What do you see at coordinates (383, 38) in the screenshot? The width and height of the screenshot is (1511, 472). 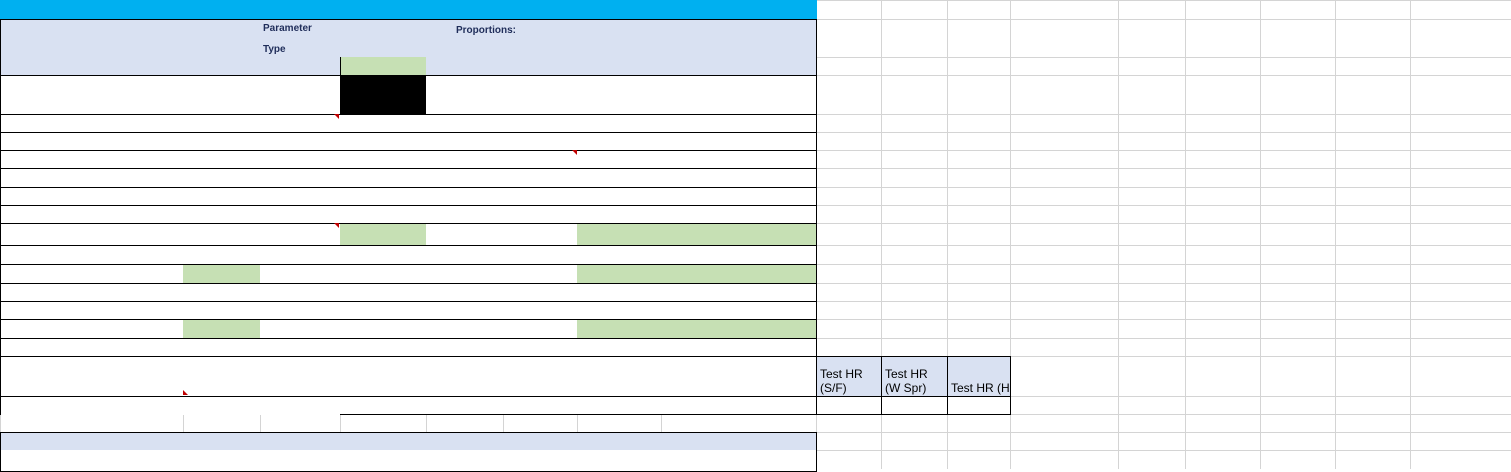 I see `header-may-jun` at bounding box center [383, 38].